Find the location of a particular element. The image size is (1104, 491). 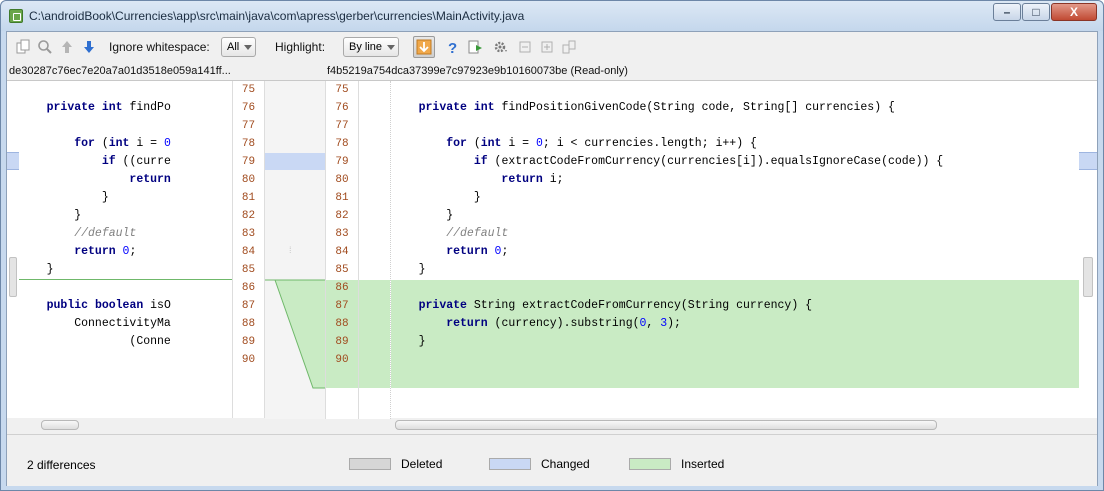

maximize-icon: □ is located at coordinates (1036, 12).